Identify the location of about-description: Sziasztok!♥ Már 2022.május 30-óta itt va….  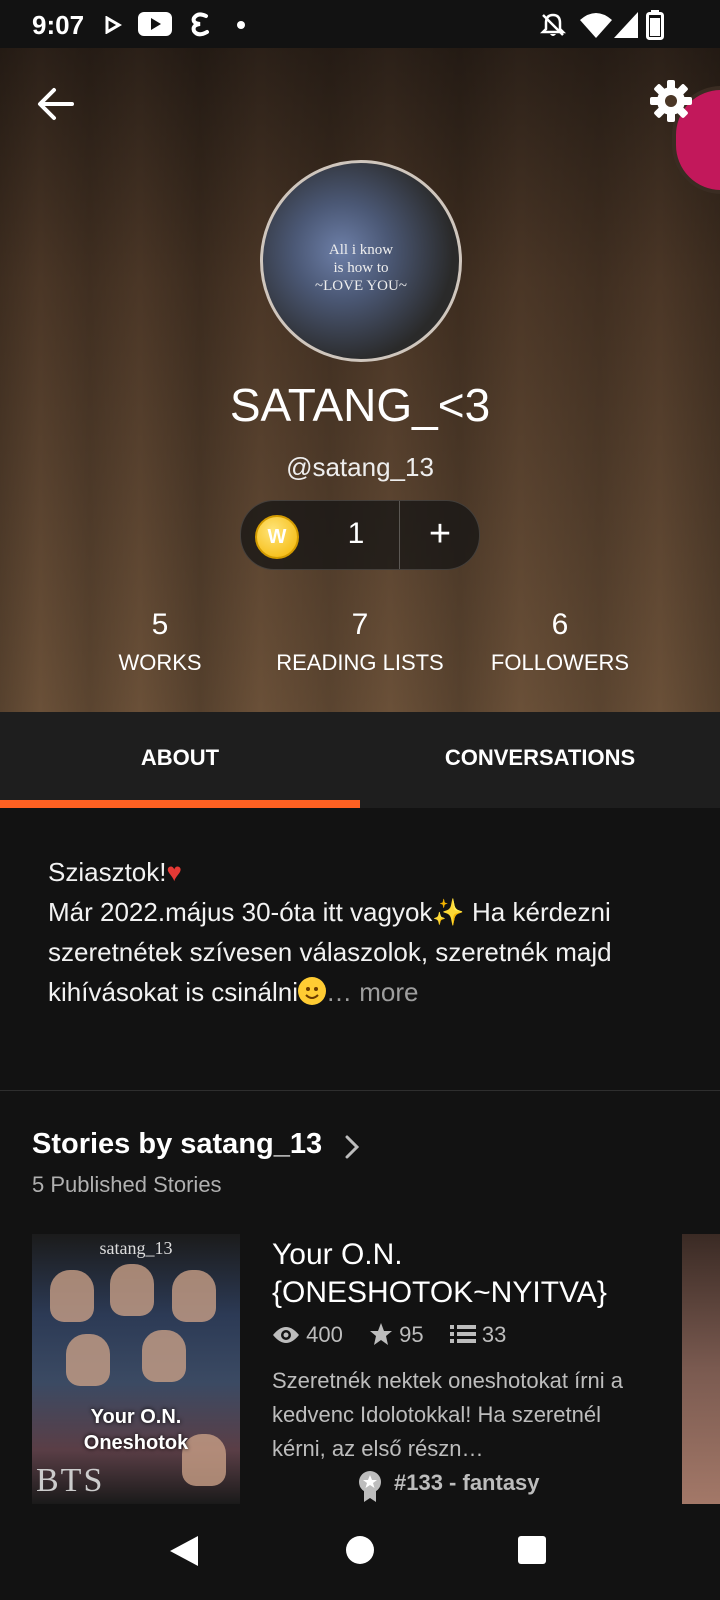
(368, 932).